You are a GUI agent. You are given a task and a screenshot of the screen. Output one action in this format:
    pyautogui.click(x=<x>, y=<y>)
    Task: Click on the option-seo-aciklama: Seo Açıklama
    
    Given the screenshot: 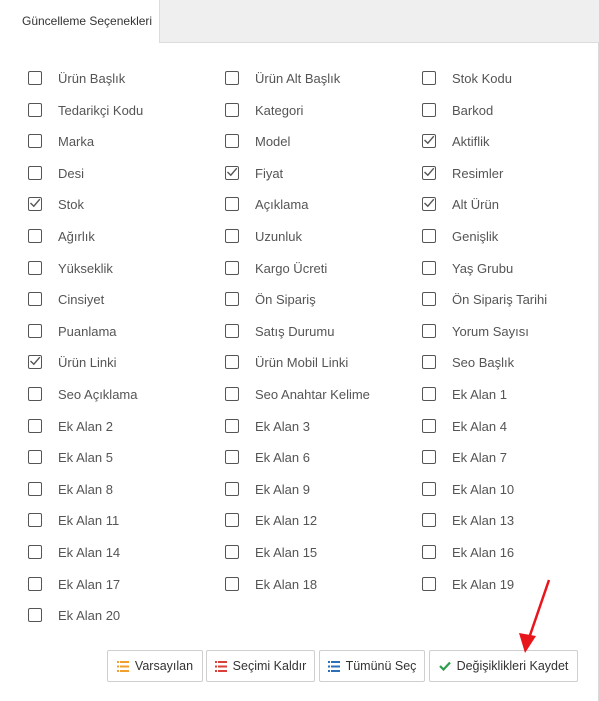 What is the action you would take?
    pyautogui.click(x=83, y=394)
    